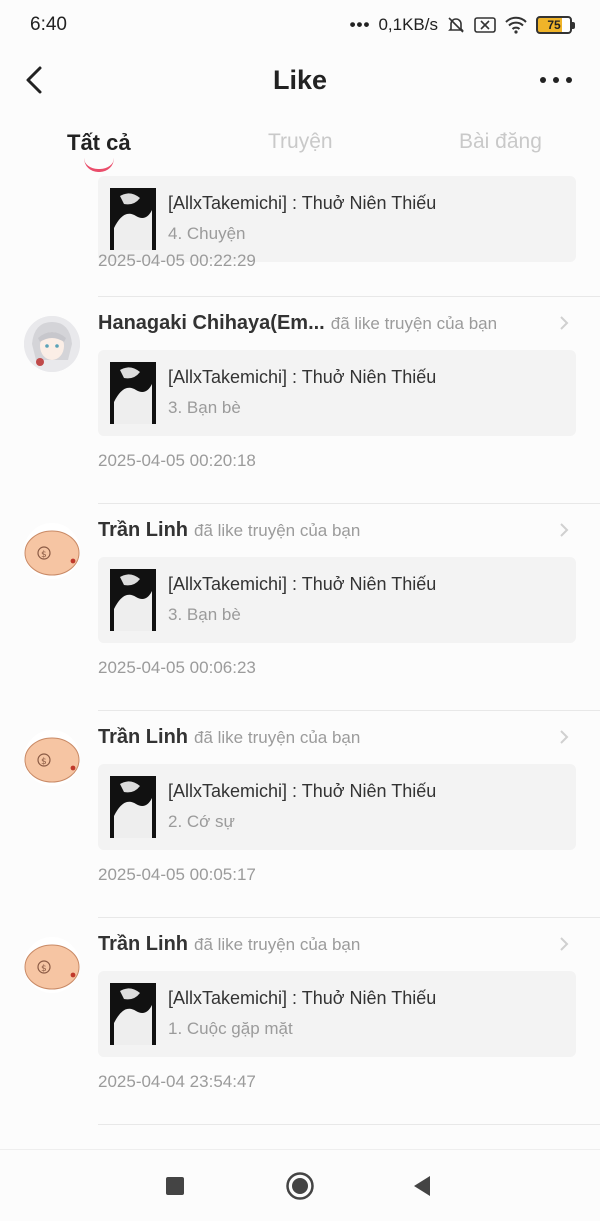 This screenshot has width=600, height=1221. I want to click on divider, so click(349, 1124).